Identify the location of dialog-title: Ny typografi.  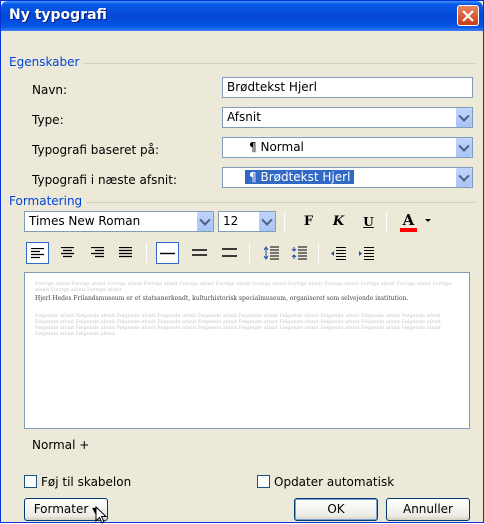
(58, 15).